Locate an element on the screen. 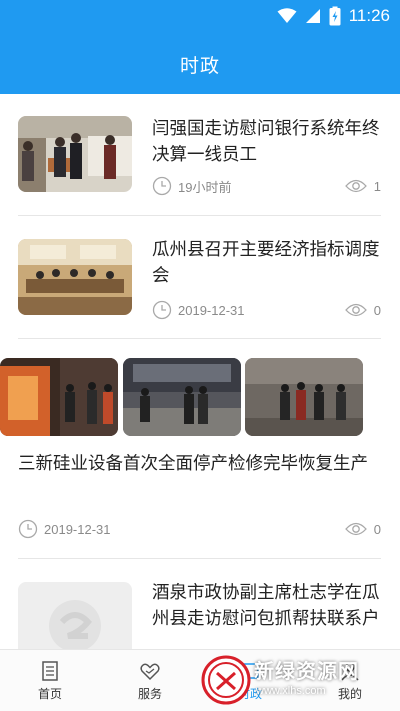 The image size is (400, 711). tab-label: 首页 is located at coordinates (49, 694).